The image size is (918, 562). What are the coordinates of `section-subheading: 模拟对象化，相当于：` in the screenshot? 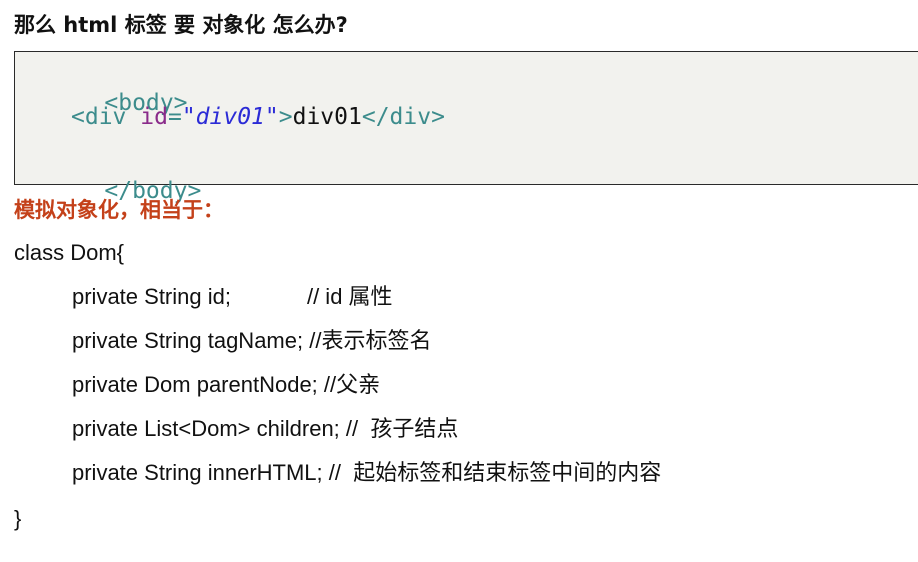 It's located at (119, 210).